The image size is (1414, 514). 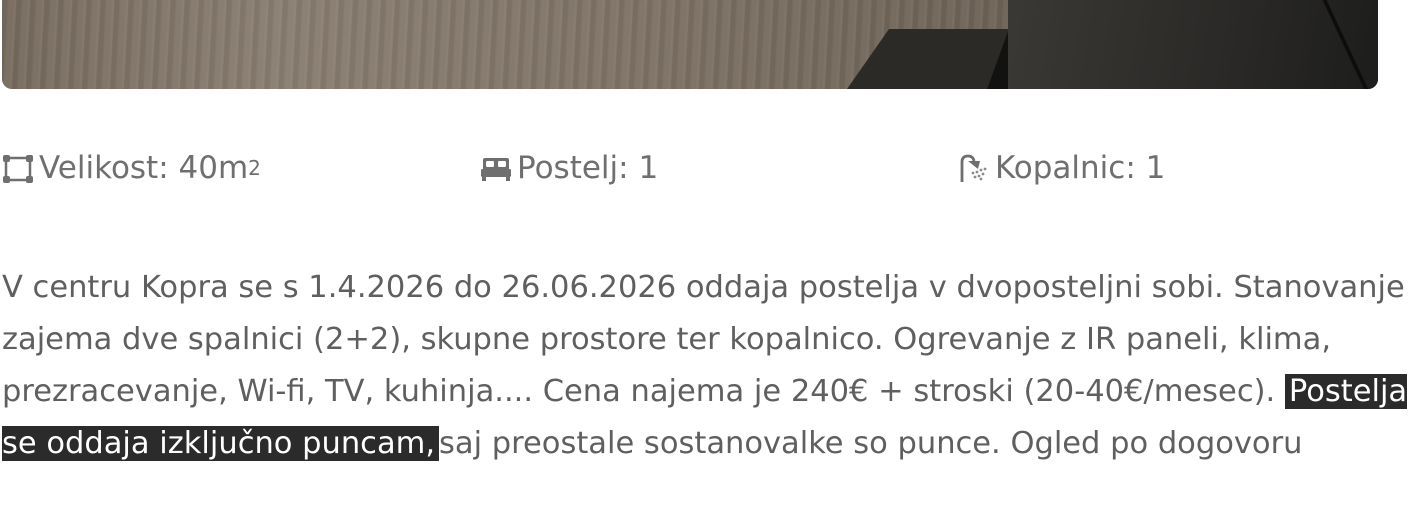 What do you see at coordinates (1080, 168) in the screenshot?
I see `feature-bathrooms-label: Kopalnic: 1` at bounding box center [1080, 168].